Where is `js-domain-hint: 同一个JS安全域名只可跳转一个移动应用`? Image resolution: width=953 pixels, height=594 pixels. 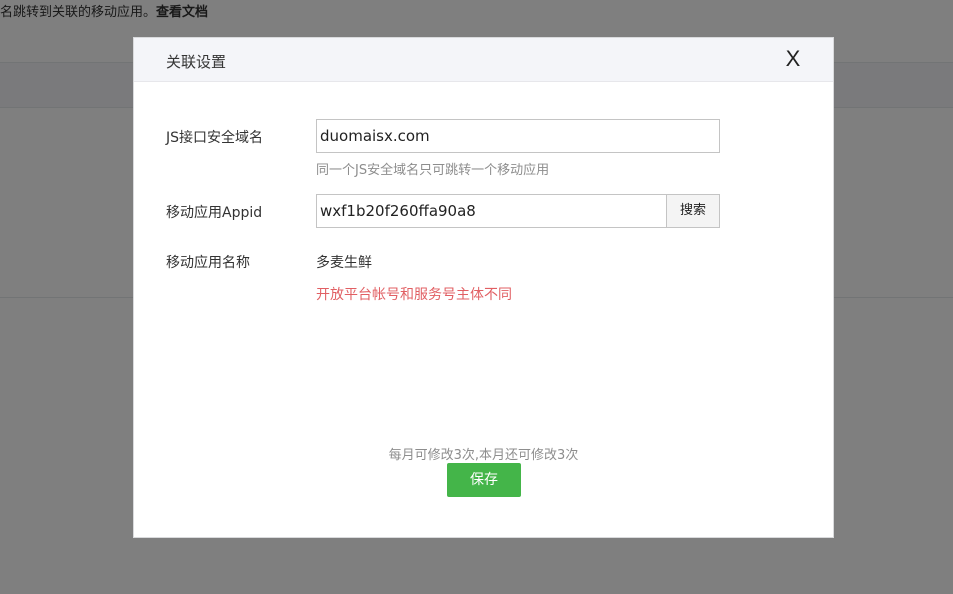
js-domain-hint: 同一个JS安全域名只可跳转一个移动应用 is located at coordinates (433, 170).